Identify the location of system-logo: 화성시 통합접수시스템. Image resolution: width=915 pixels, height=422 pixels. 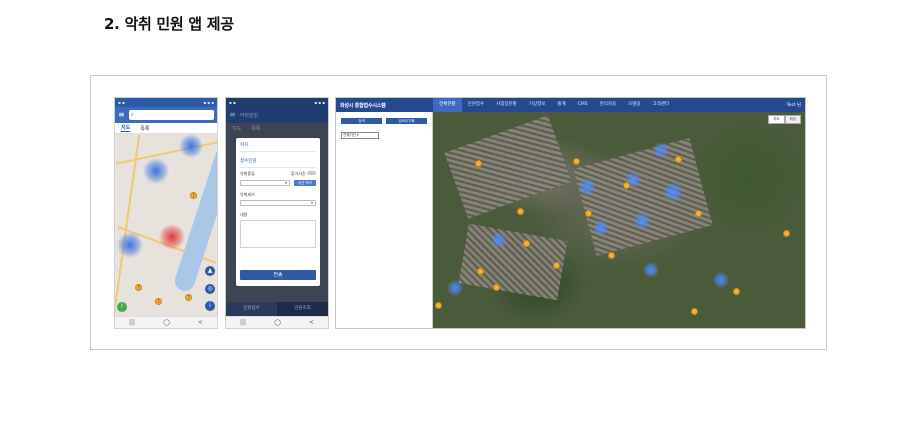
(384, 105).